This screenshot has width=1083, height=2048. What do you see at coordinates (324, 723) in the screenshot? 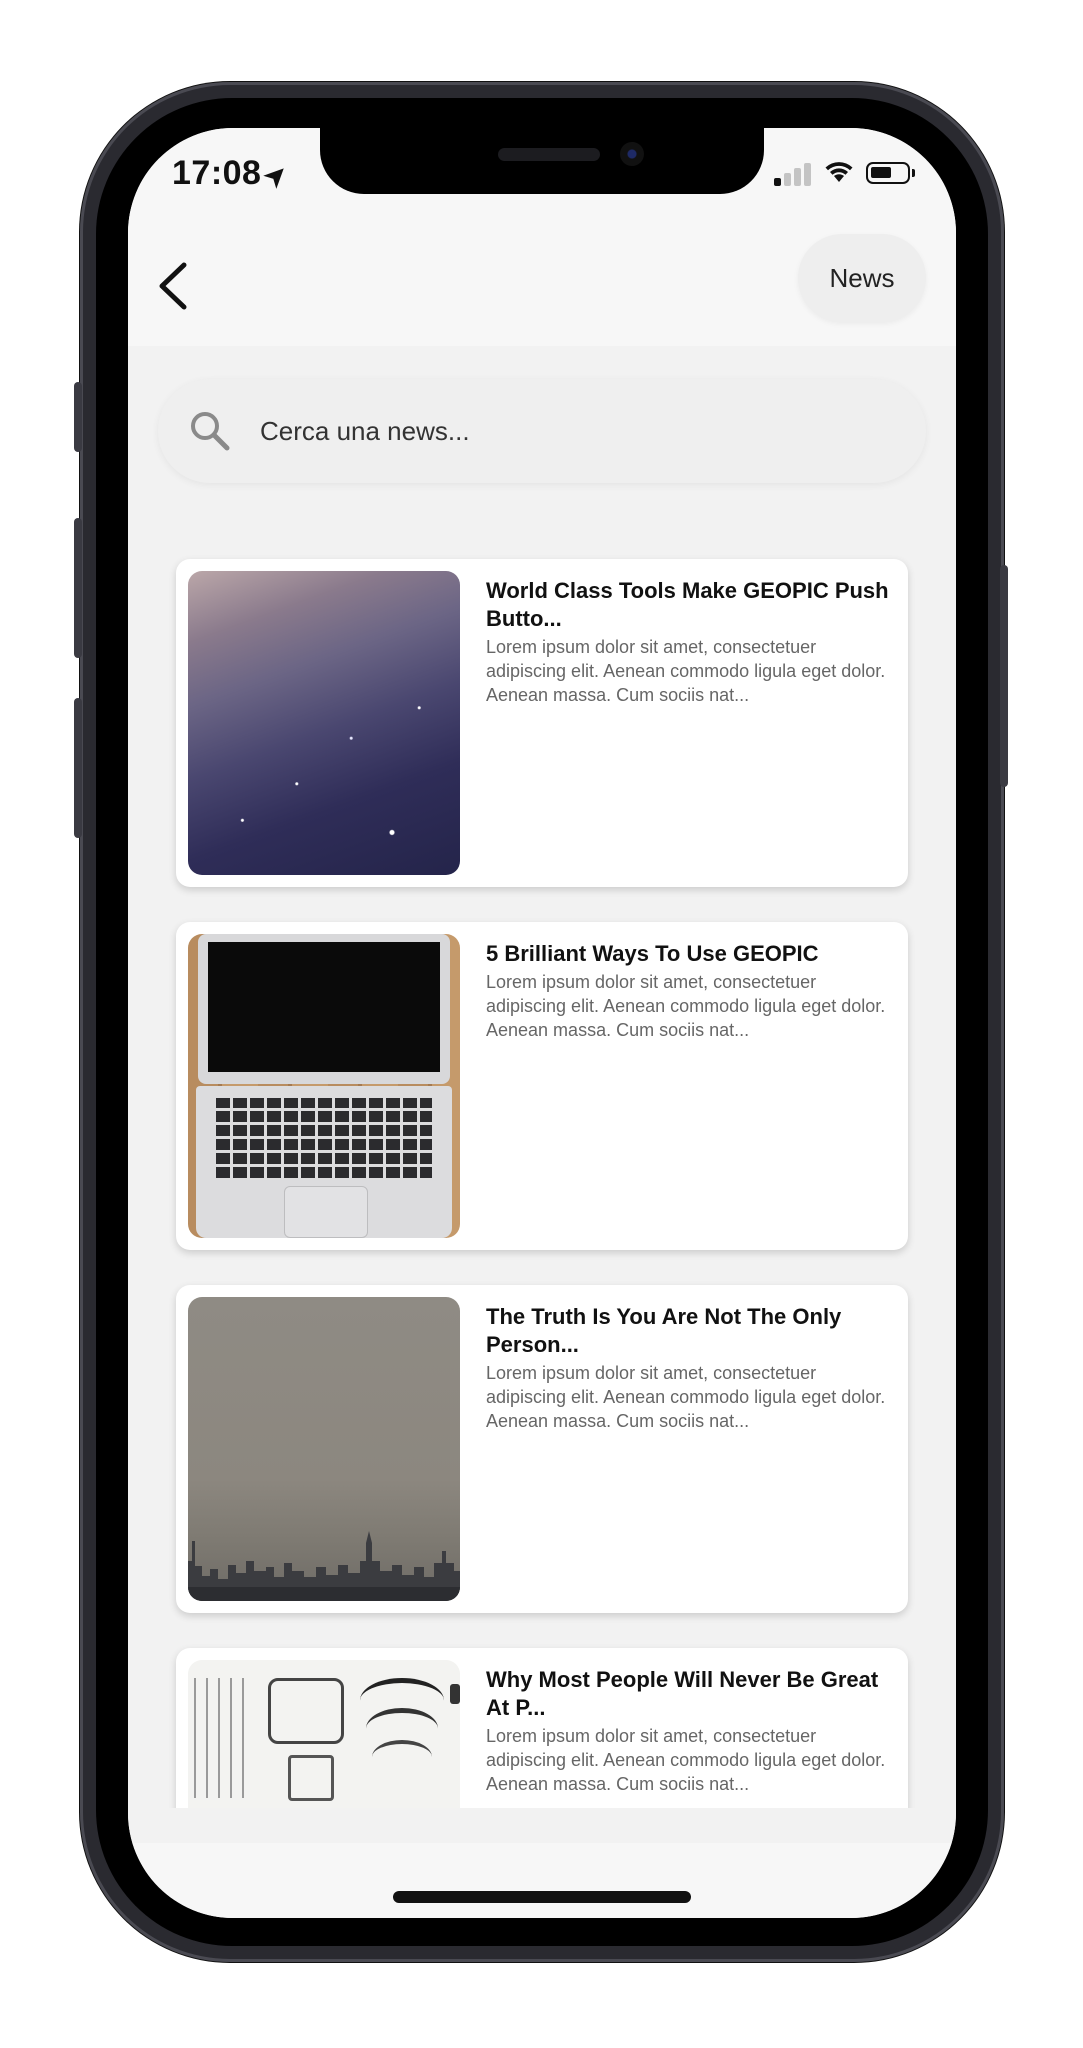
I see `night-sky-stars-image` at bounding box center [324, 723].